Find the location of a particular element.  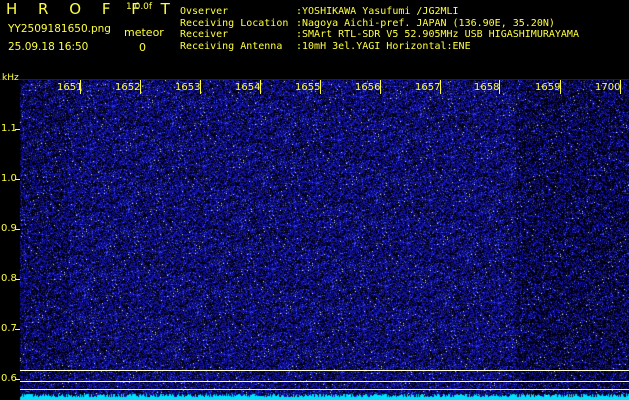

file-name: YY2509181650.png is located at coordinates (59, 29).